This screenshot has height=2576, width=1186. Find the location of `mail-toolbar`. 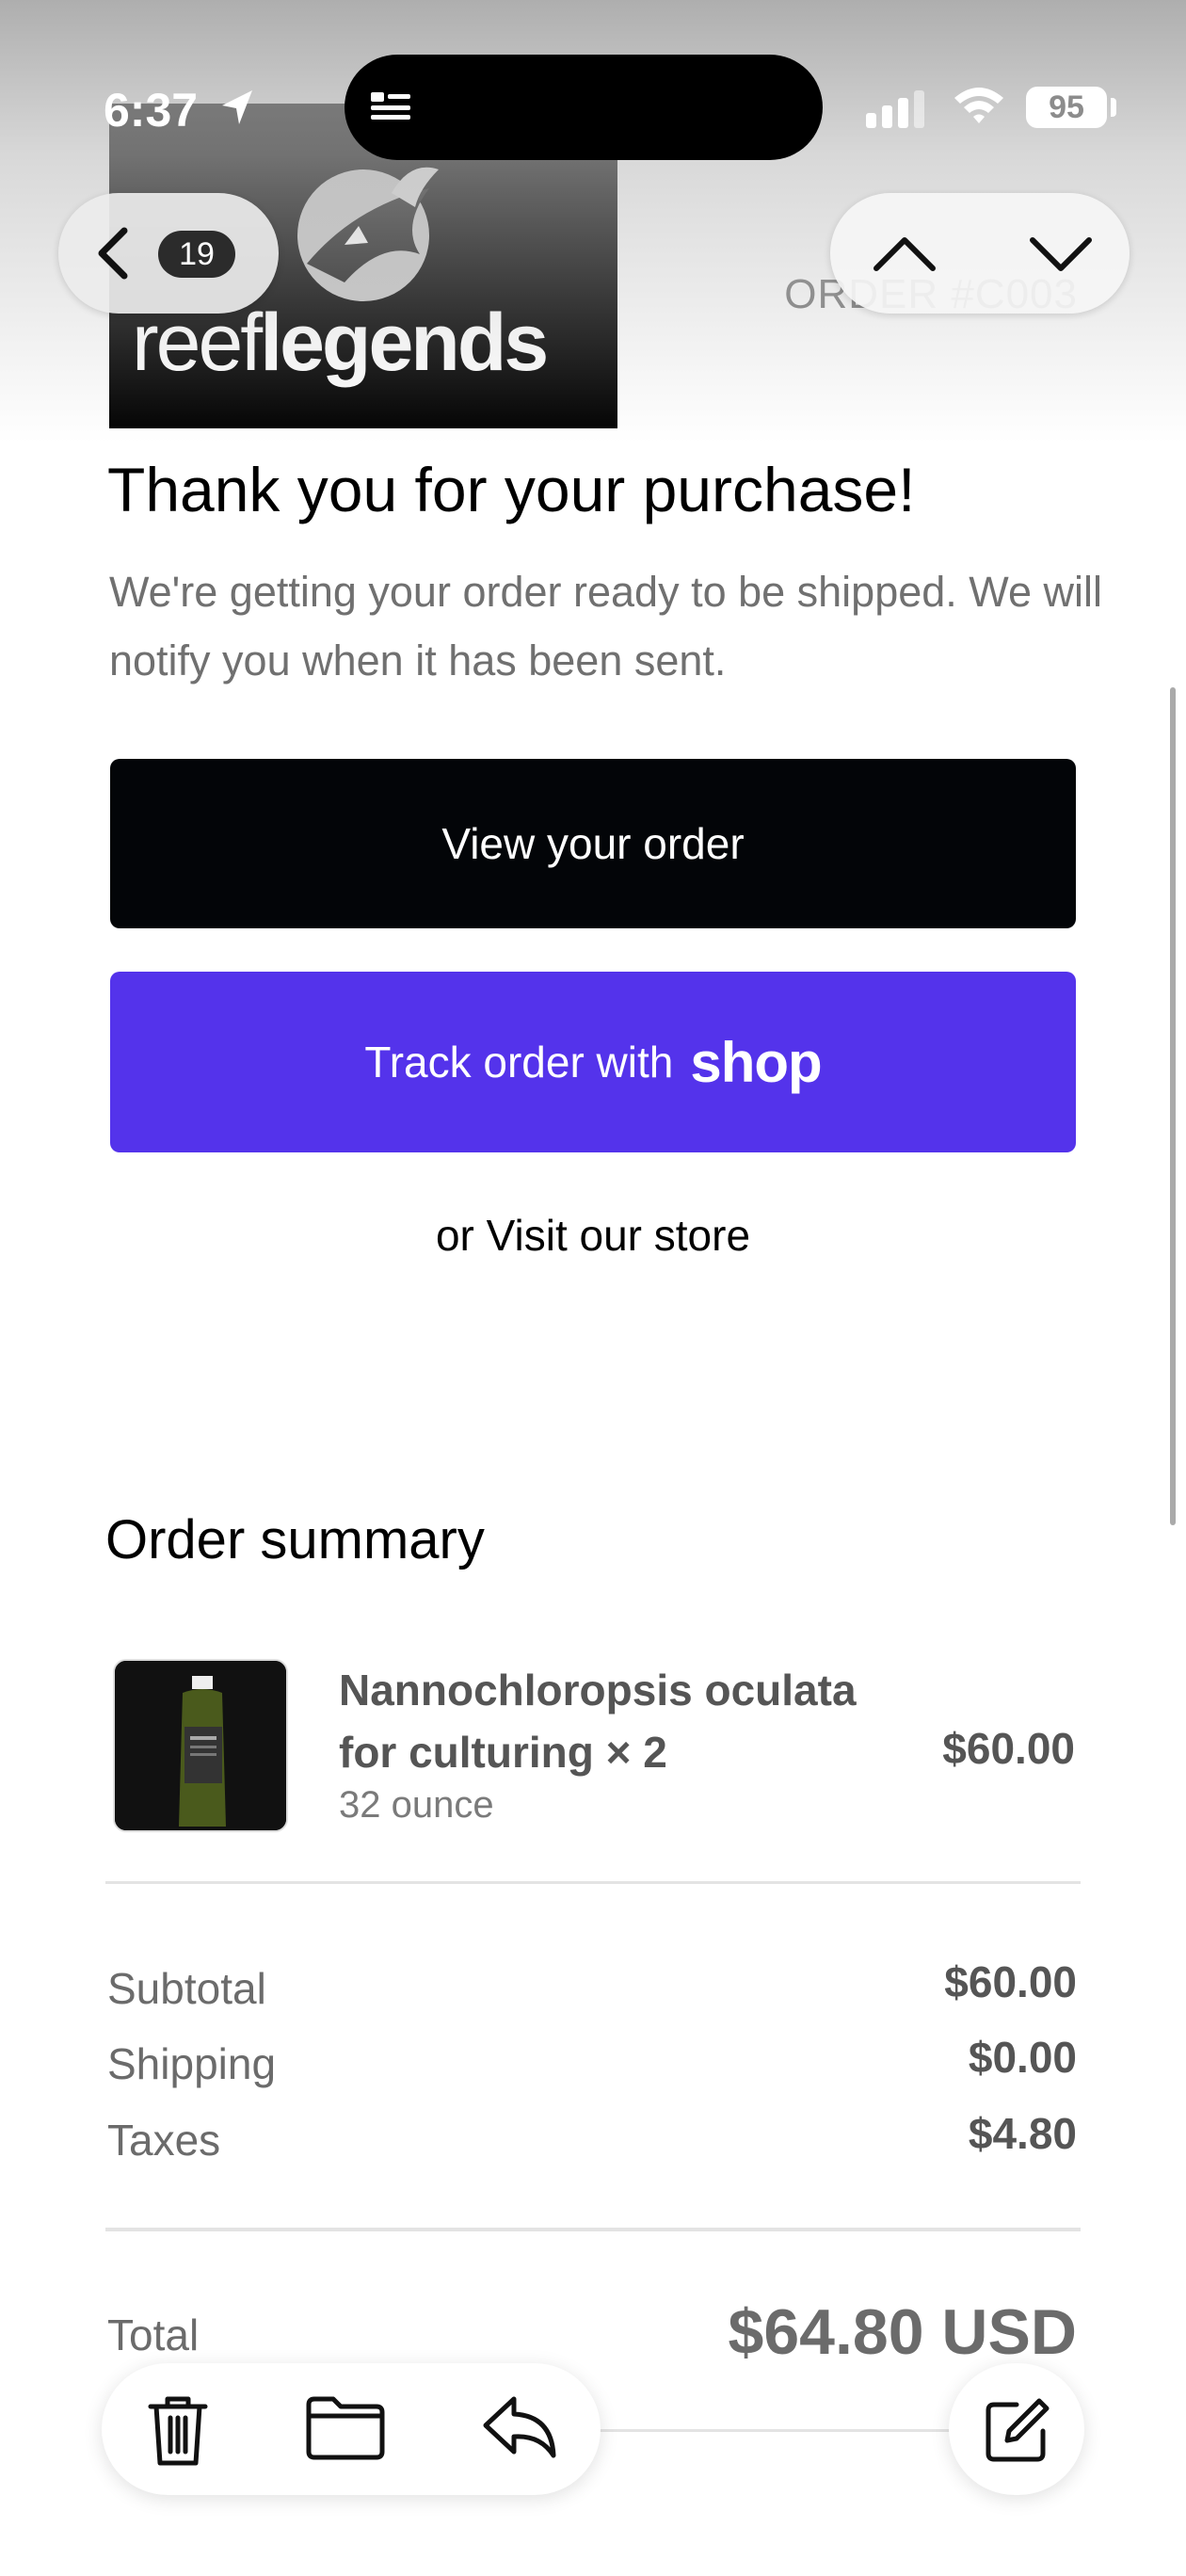

mail-toolbar is located at coordinates (351, 2429).